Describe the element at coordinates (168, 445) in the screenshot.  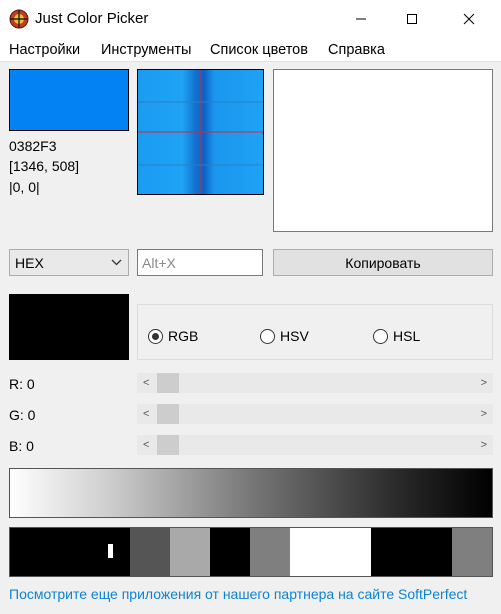
I see `slider-b-thumb` at that location.